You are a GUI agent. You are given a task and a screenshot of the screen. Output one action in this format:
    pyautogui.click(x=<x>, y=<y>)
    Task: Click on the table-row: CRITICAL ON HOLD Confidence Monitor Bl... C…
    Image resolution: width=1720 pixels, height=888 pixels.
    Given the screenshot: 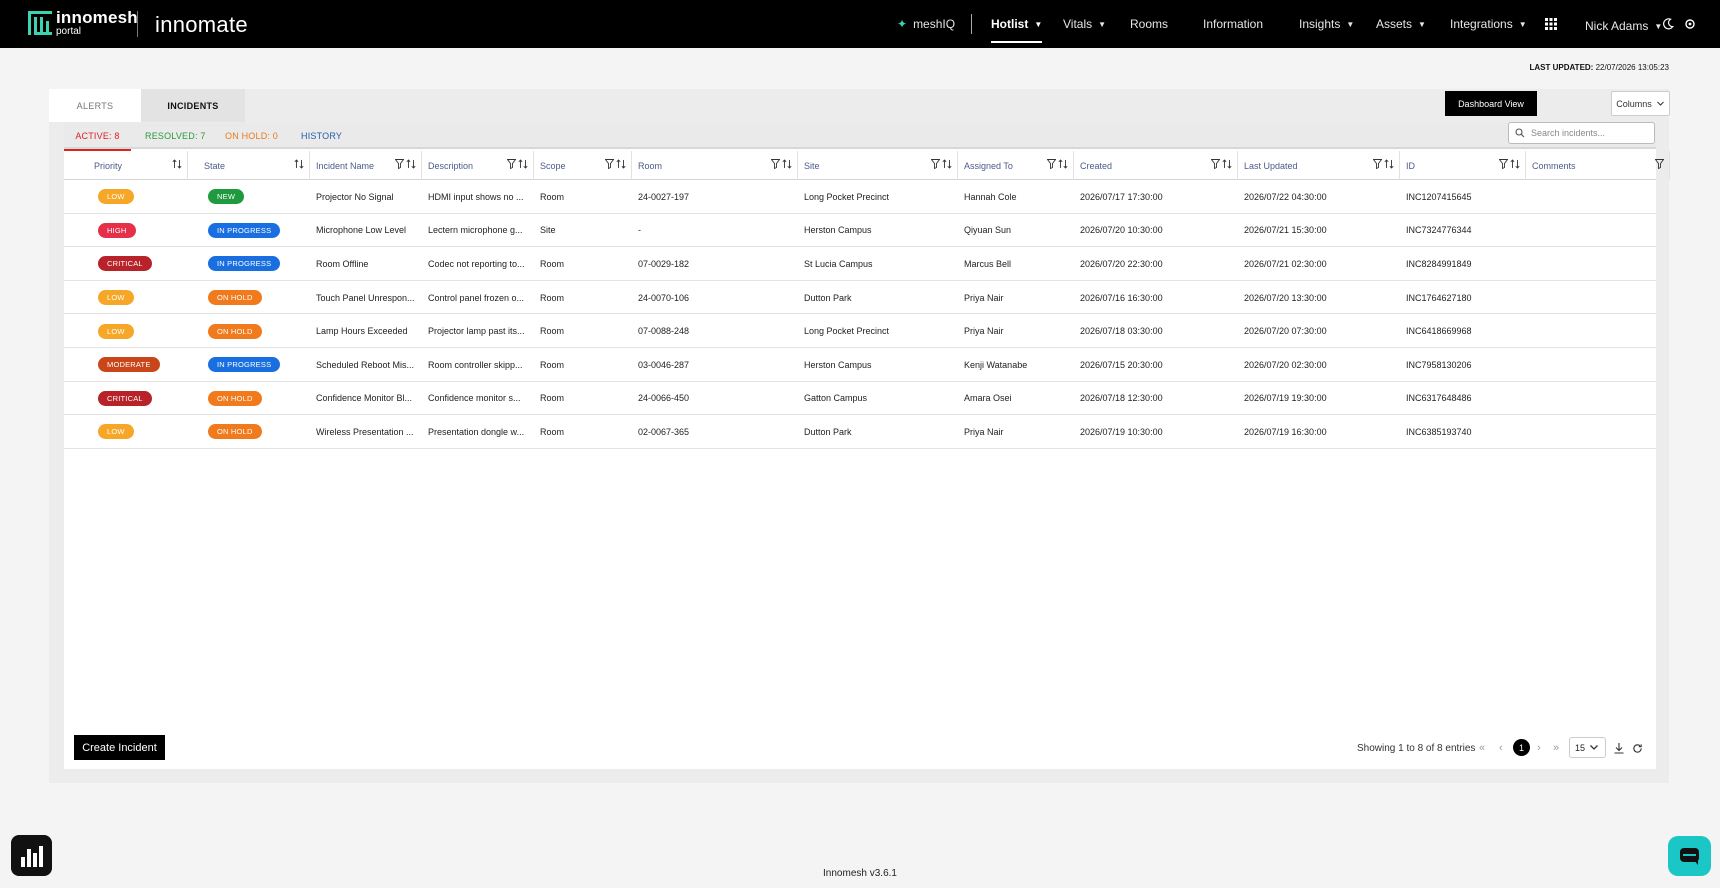 What is the action you would take?
    pyautogui.click(x=860, y=399)
    